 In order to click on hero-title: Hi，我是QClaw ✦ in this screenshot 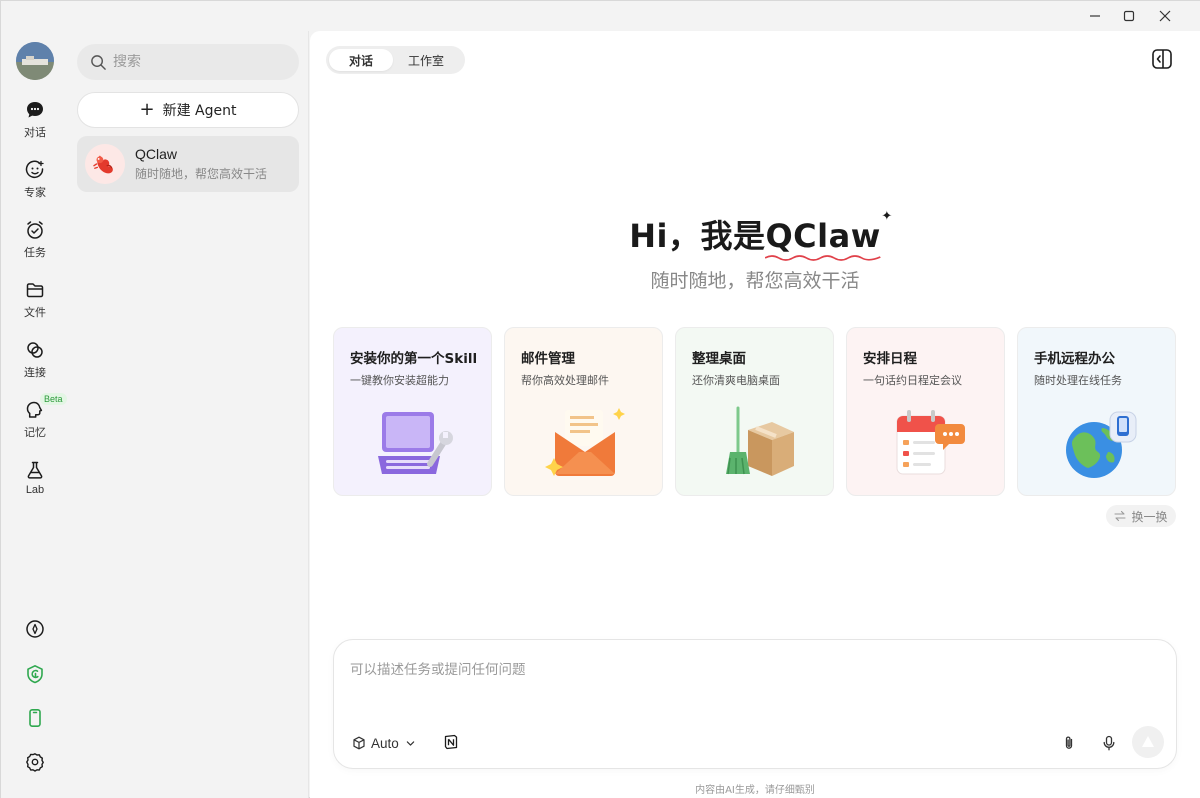, I will do `click(755, 235)`.